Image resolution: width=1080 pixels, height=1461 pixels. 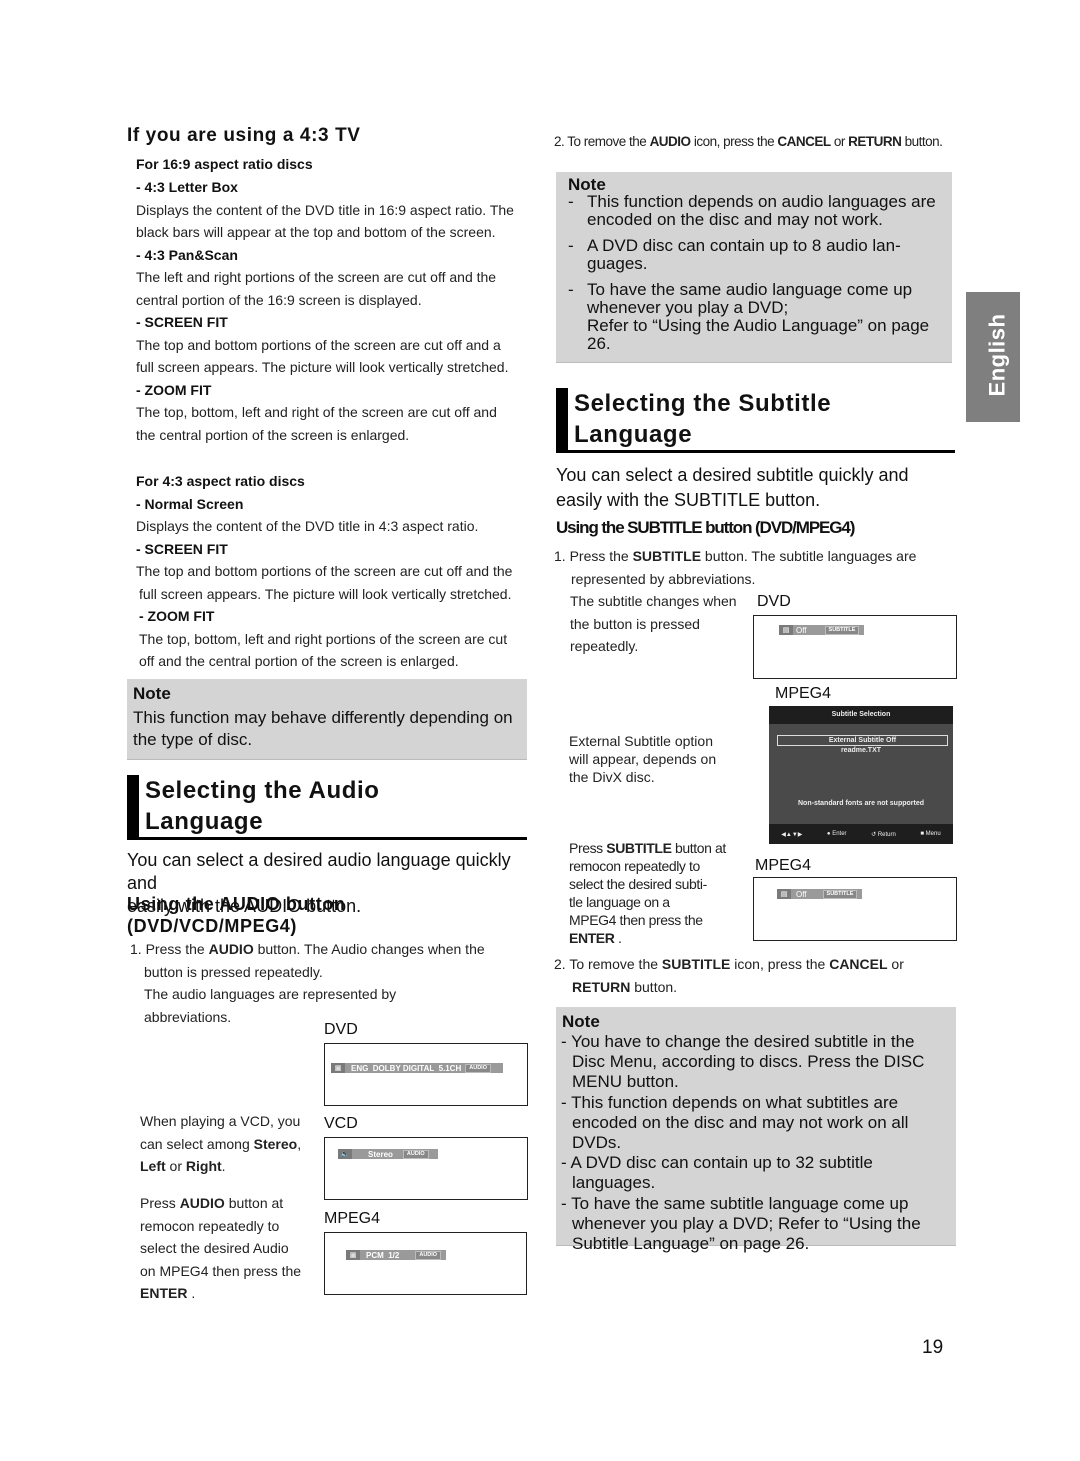 I want to click on text: select the desired subti-, so click(x=638, y=884).